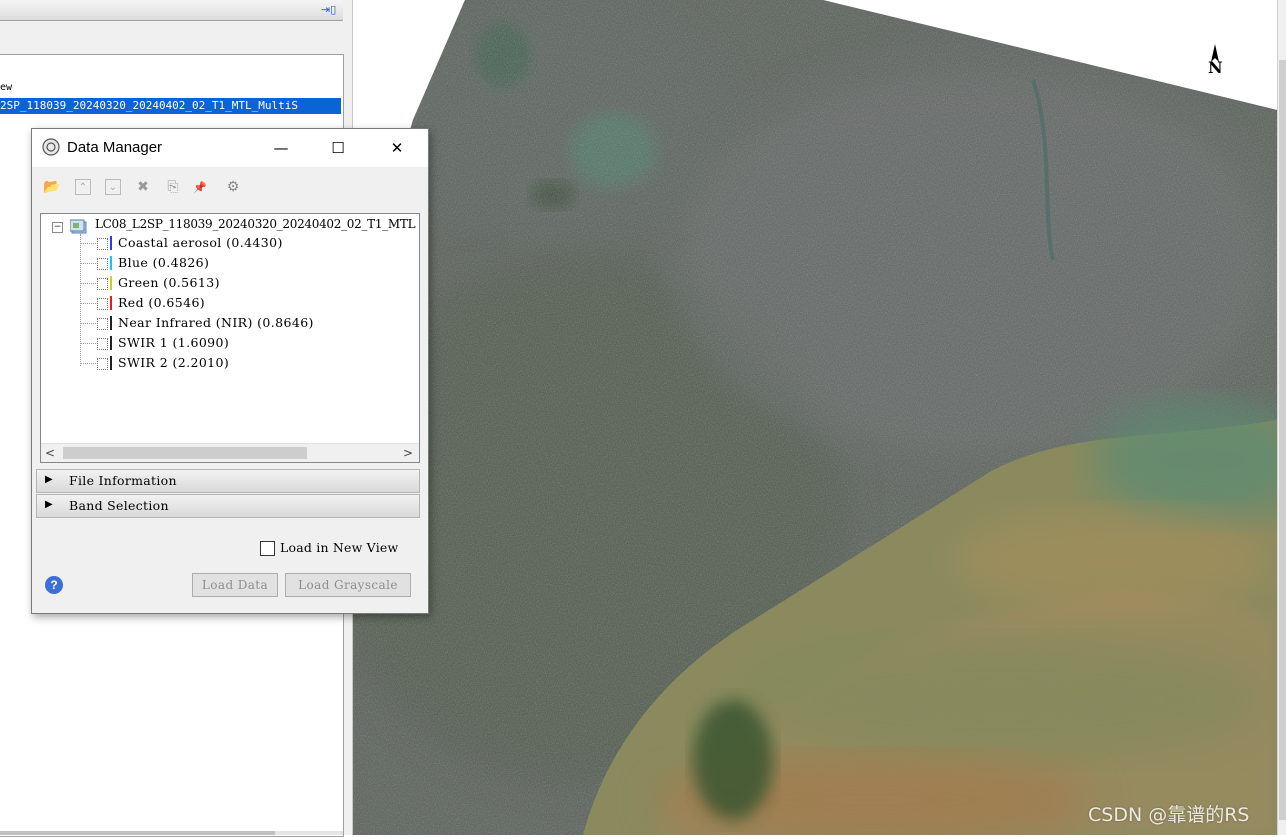 The height and width of the screenshot is (837, 1286). Describe the element at coordinates (171, 833) in the screenshot. I see `left-horizontal-scrollbar` at that location.